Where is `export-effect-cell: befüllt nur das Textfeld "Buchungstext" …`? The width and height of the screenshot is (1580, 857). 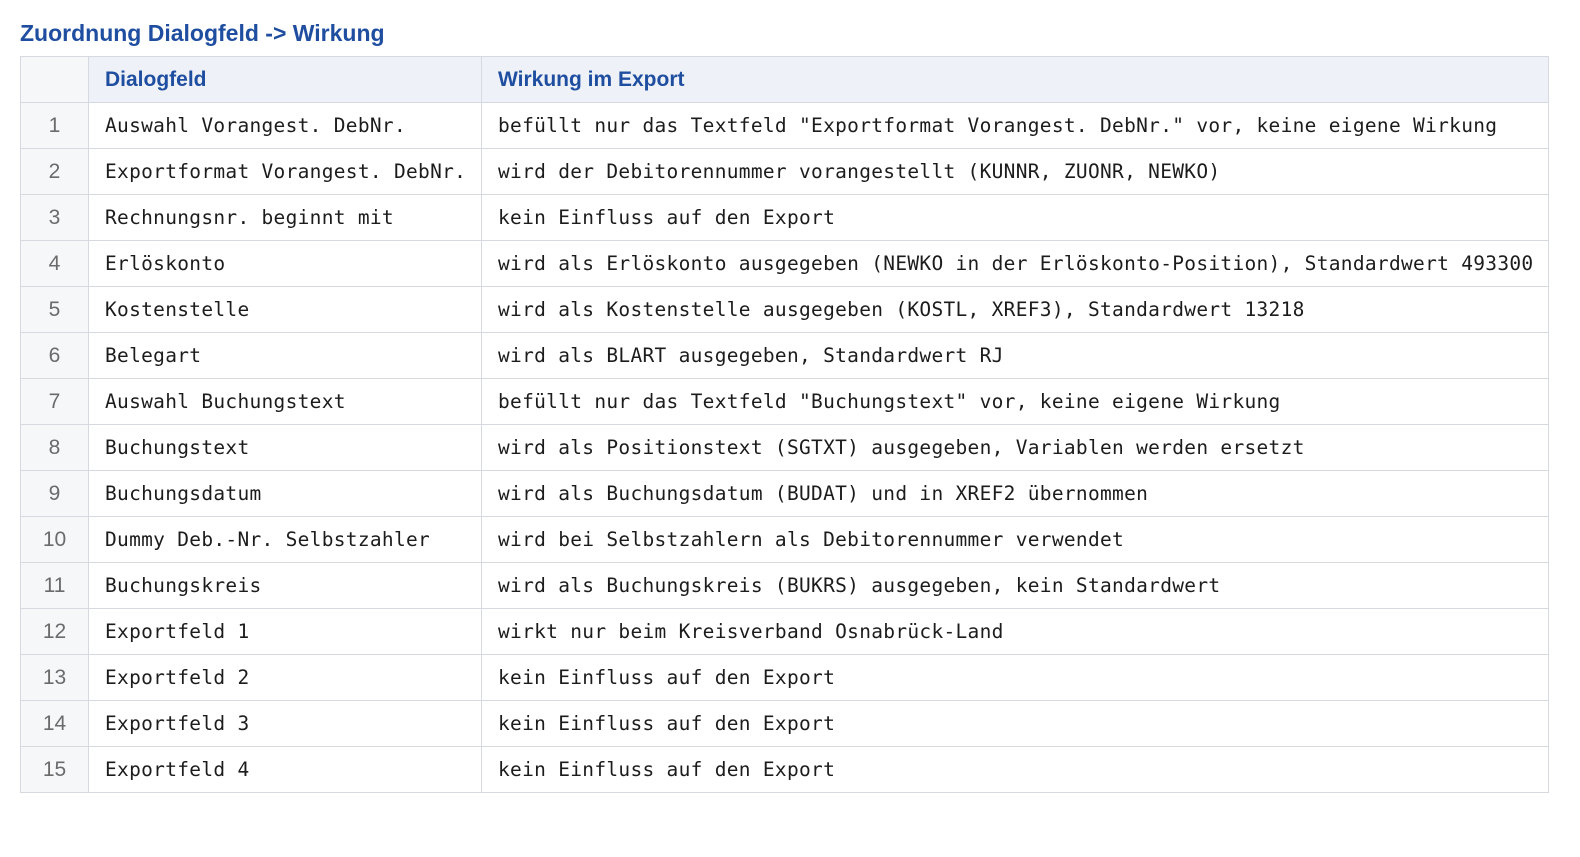
export-effect-cell: befüllt nur das Textfeld "Buchungstext" … is located at coordinates (1015, 401).